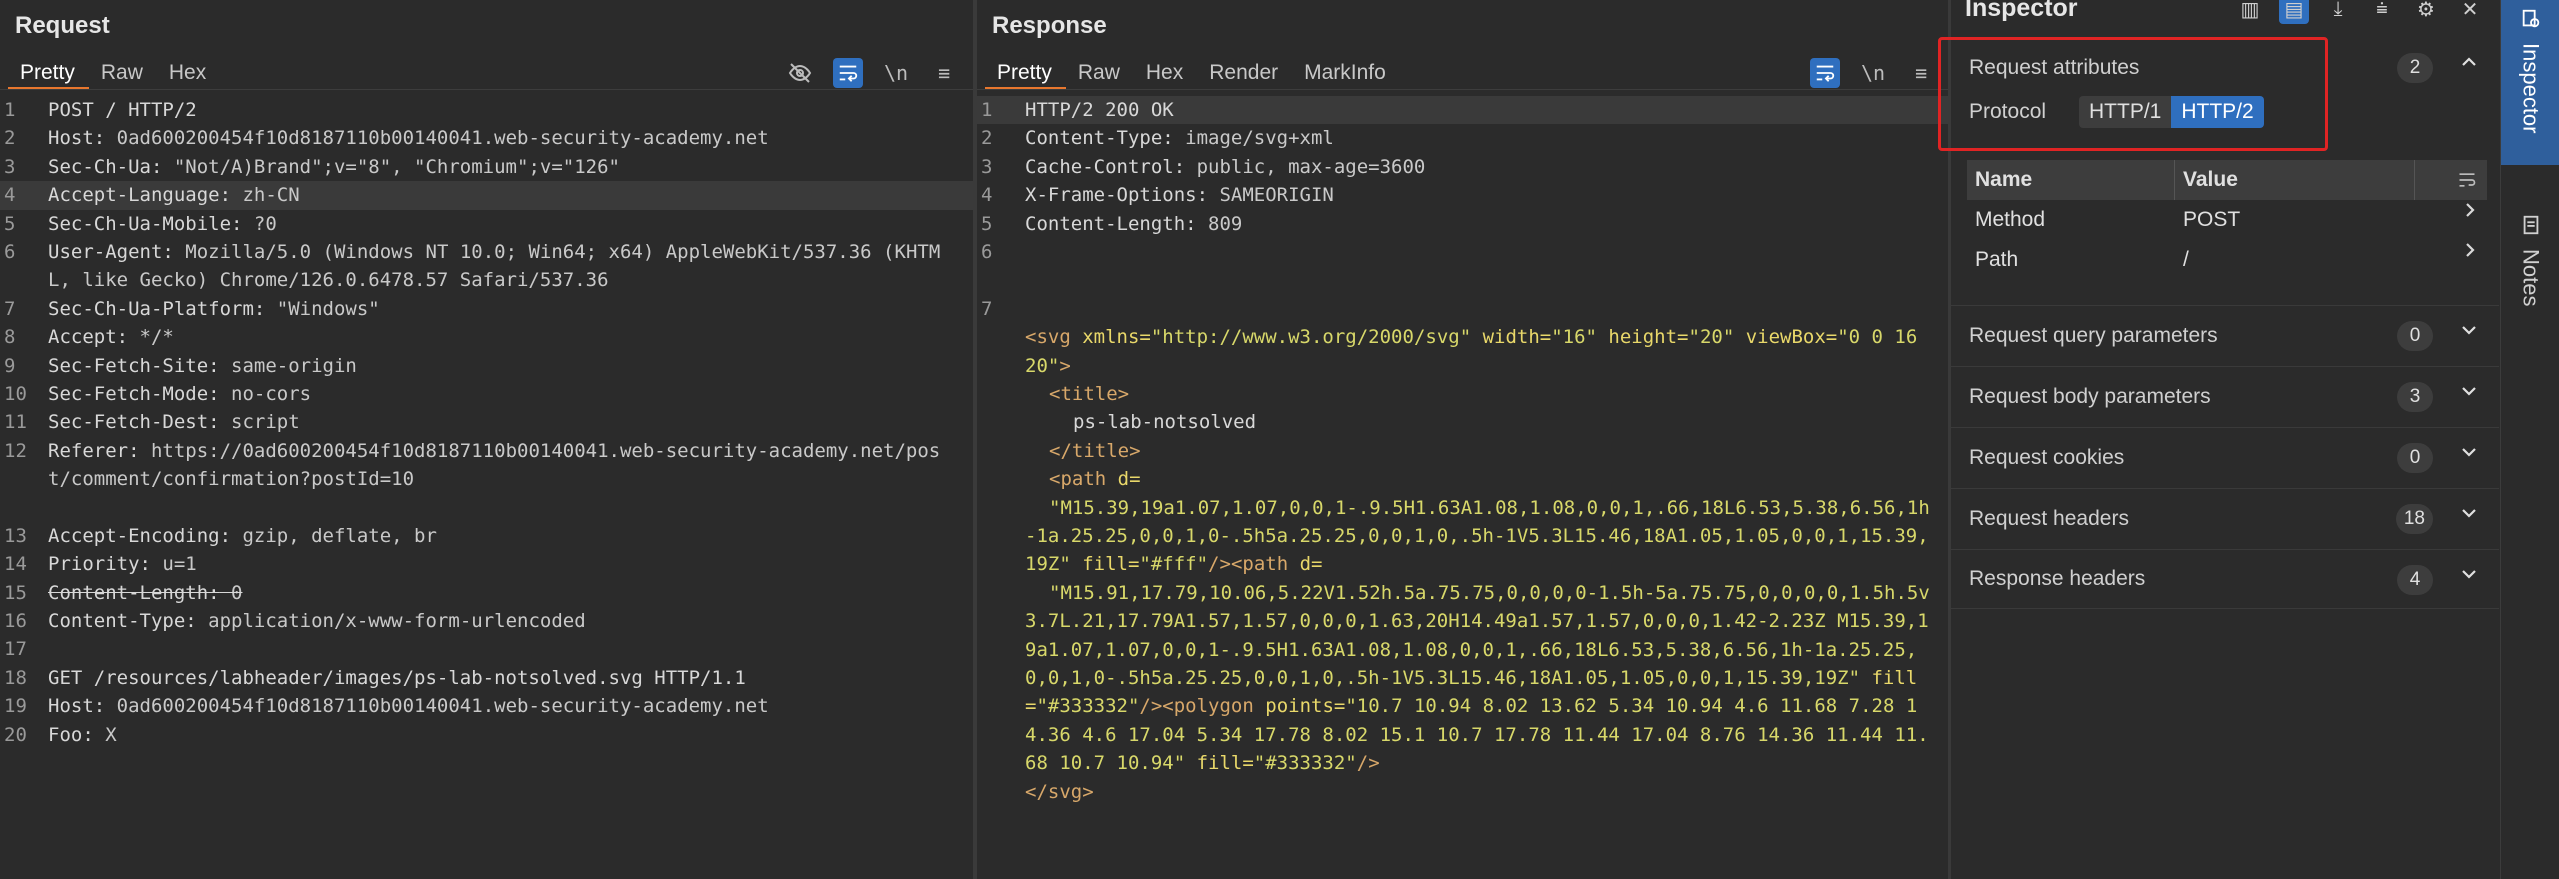 The image size is (2559, 879). I want to click on tab-markinfo: MarkInfo, so click(1346, 73).